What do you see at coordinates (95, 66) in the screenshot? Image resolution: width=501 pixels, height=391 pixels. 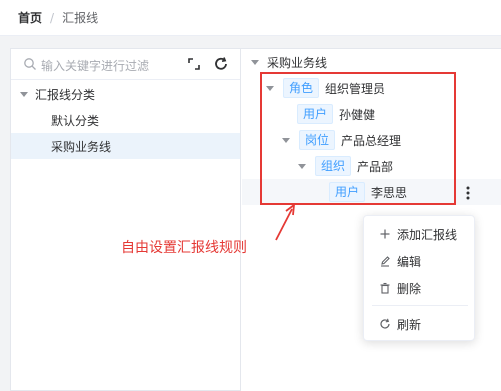 I see `search-placeholder: 输入关键字进行过滤` at bounding box center [95, 66].